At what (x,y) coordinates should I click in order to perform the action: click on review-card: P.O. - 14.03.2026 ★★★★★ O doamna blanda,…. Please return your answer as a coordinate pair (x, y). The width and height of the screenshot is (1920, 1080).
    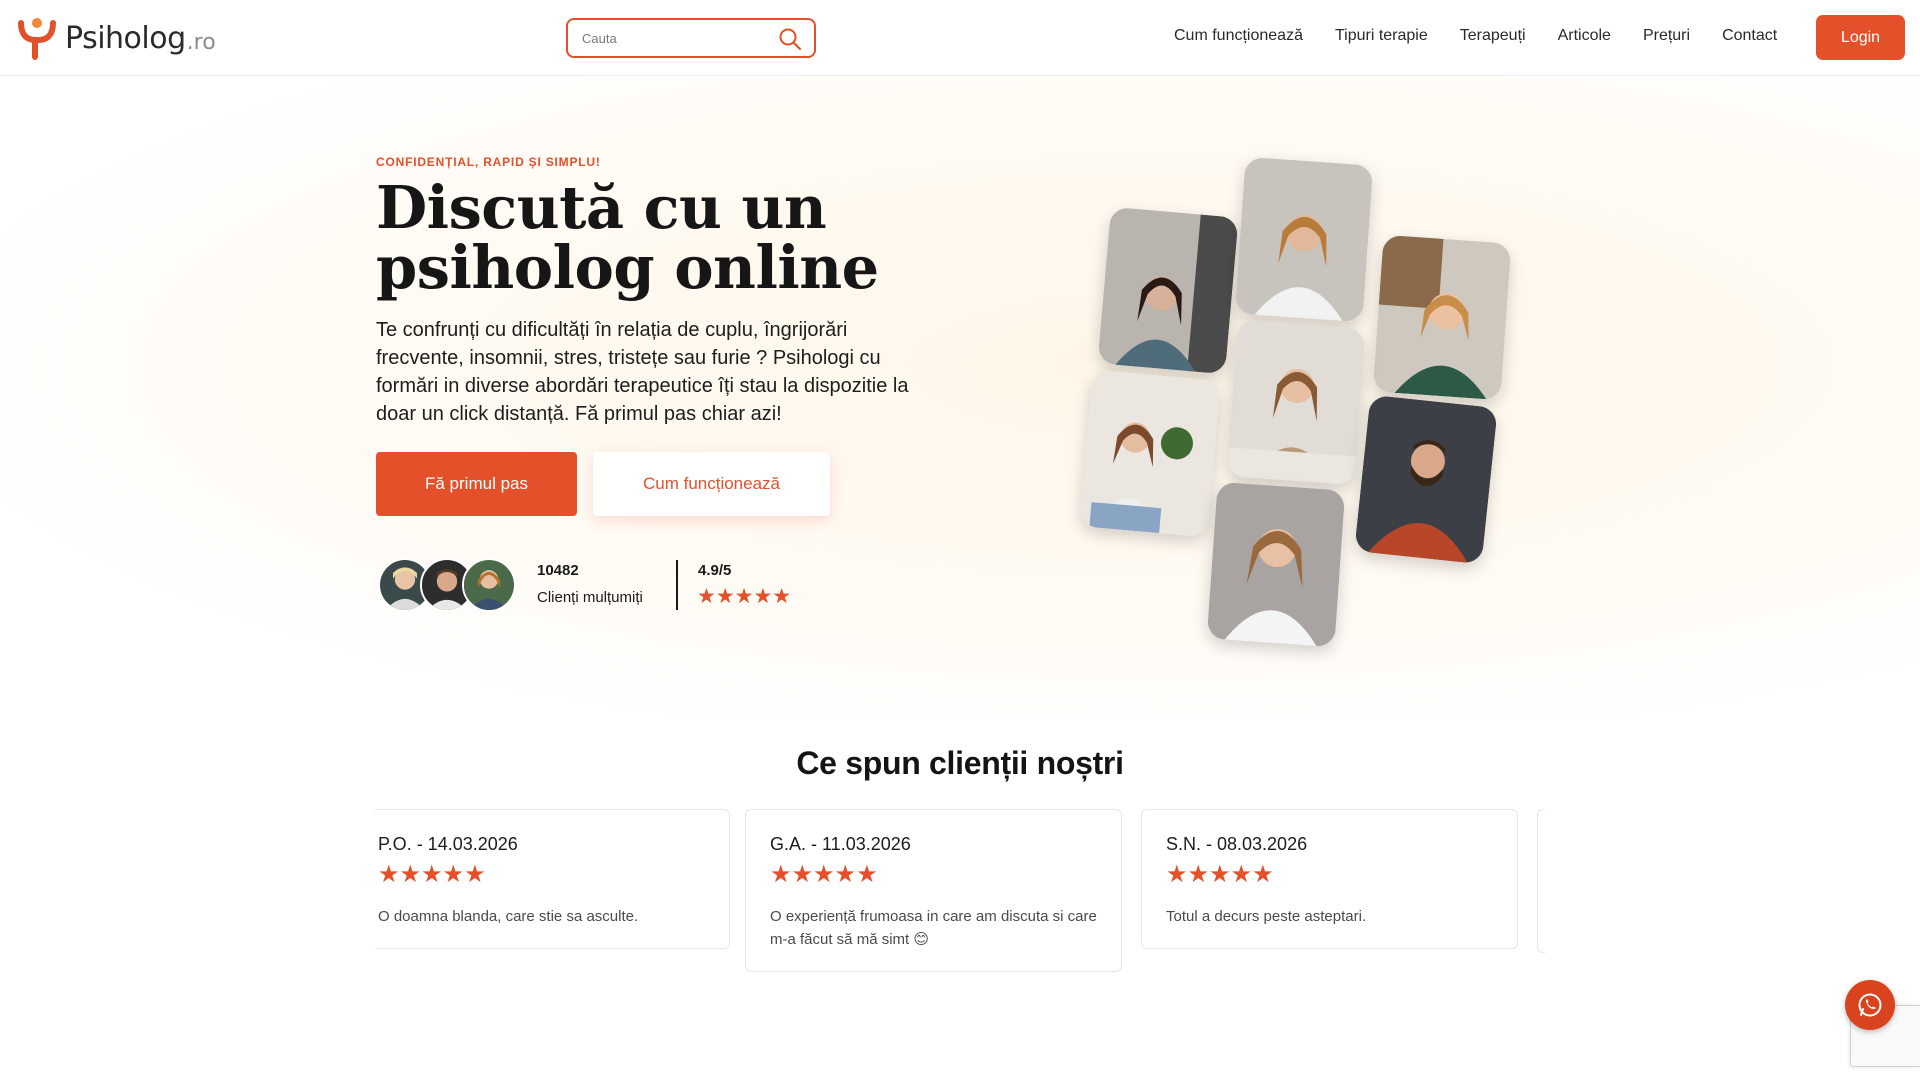
    Looking at the image, I should click on (552, 879).